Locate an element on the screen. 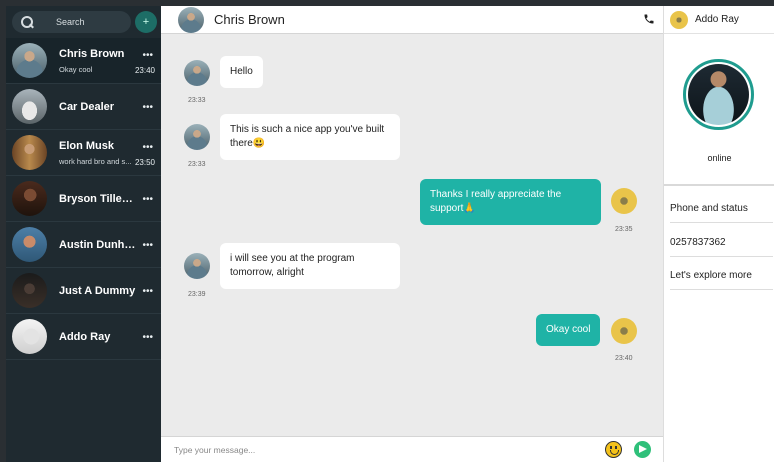  contact-last-message: Okay cool is located at coordinates (76, 69).